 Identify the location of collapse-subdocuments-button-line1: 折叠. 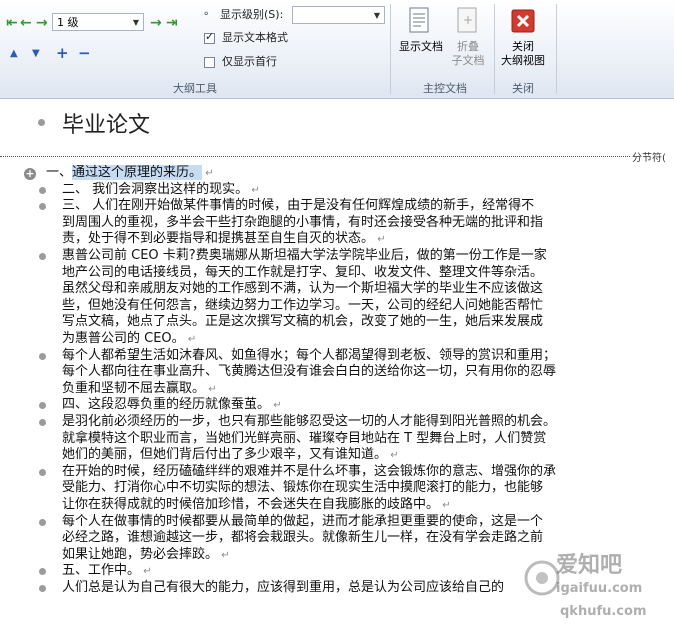
(468, 47).